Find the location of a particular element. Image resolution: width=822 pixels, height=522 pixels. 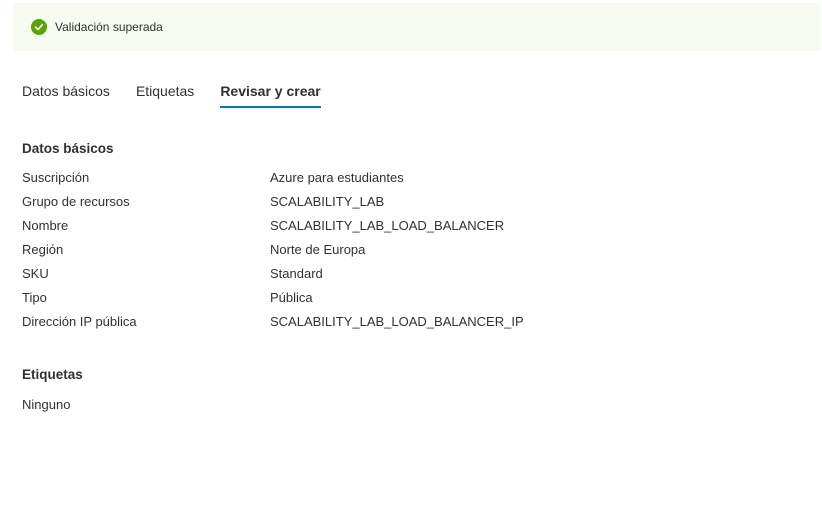

tab-tags: Etiquetas is located at coordinates (165, 95).